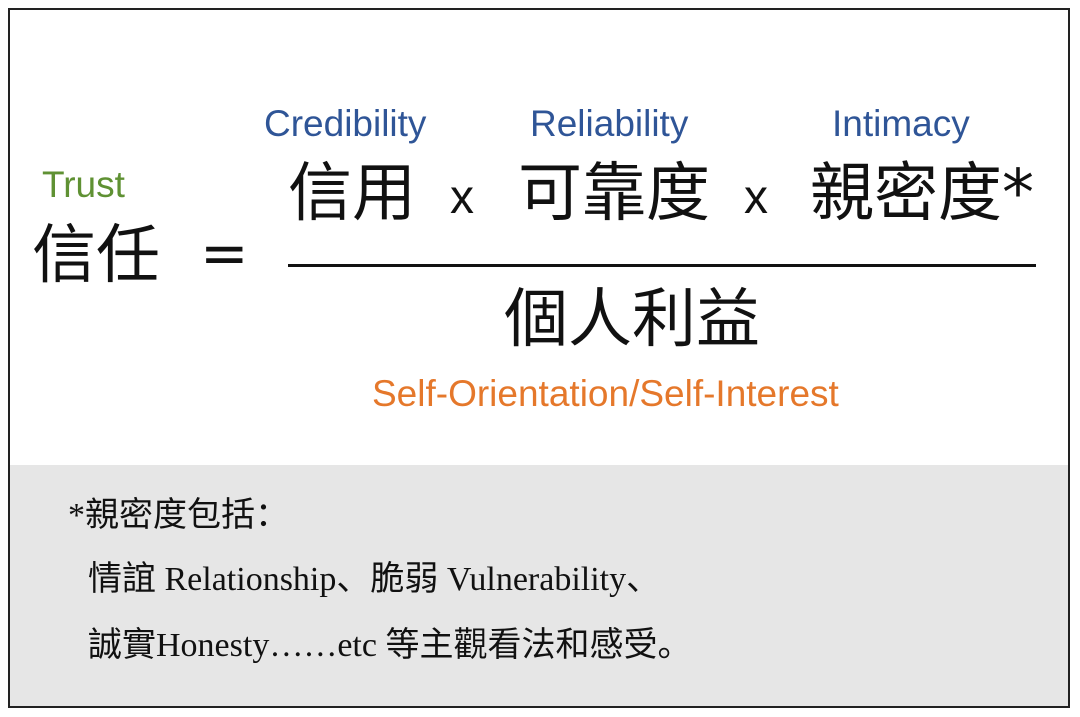  I want to click on self-orientation-label-en: Self-Orientation/Self-Interest, so click(605, 393).